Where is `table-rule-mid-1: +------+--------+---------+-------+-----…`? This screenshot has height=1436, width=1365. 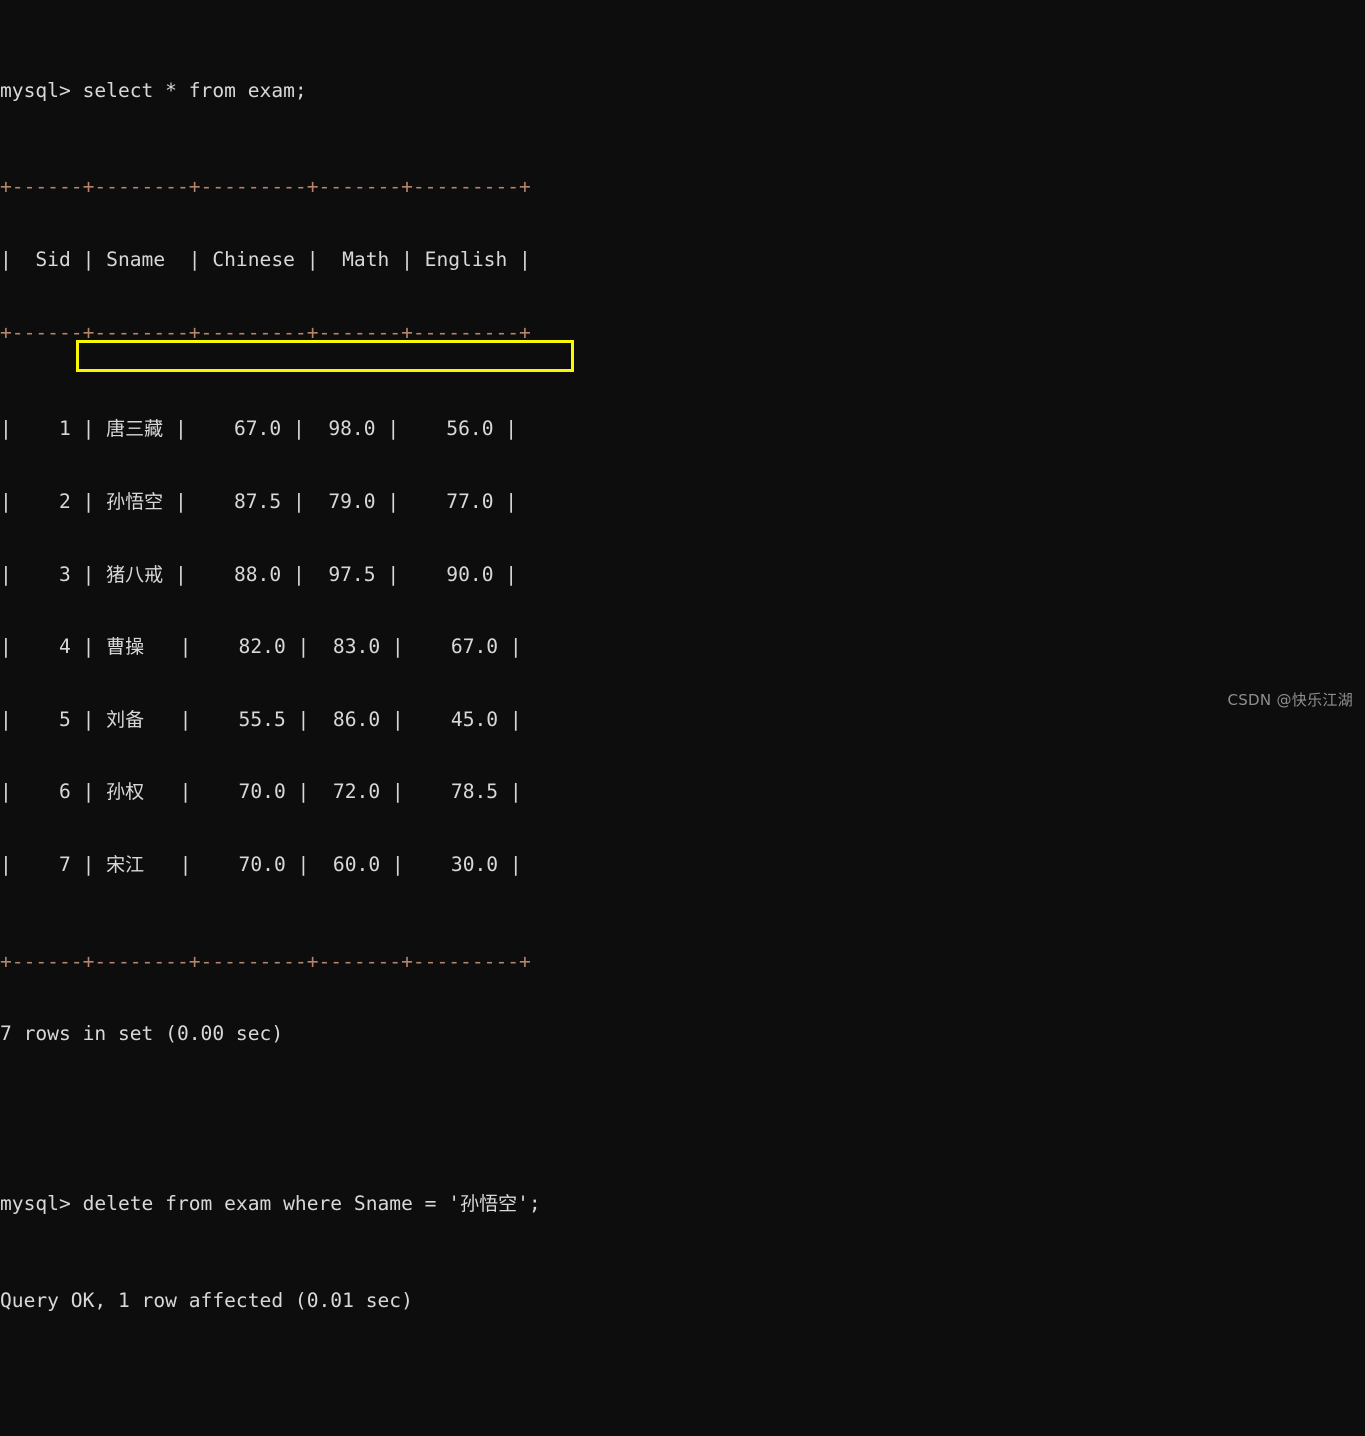
table-rule-mid-1: +------+--------+---------+-------+-----… is located at coordinates (265, 332).